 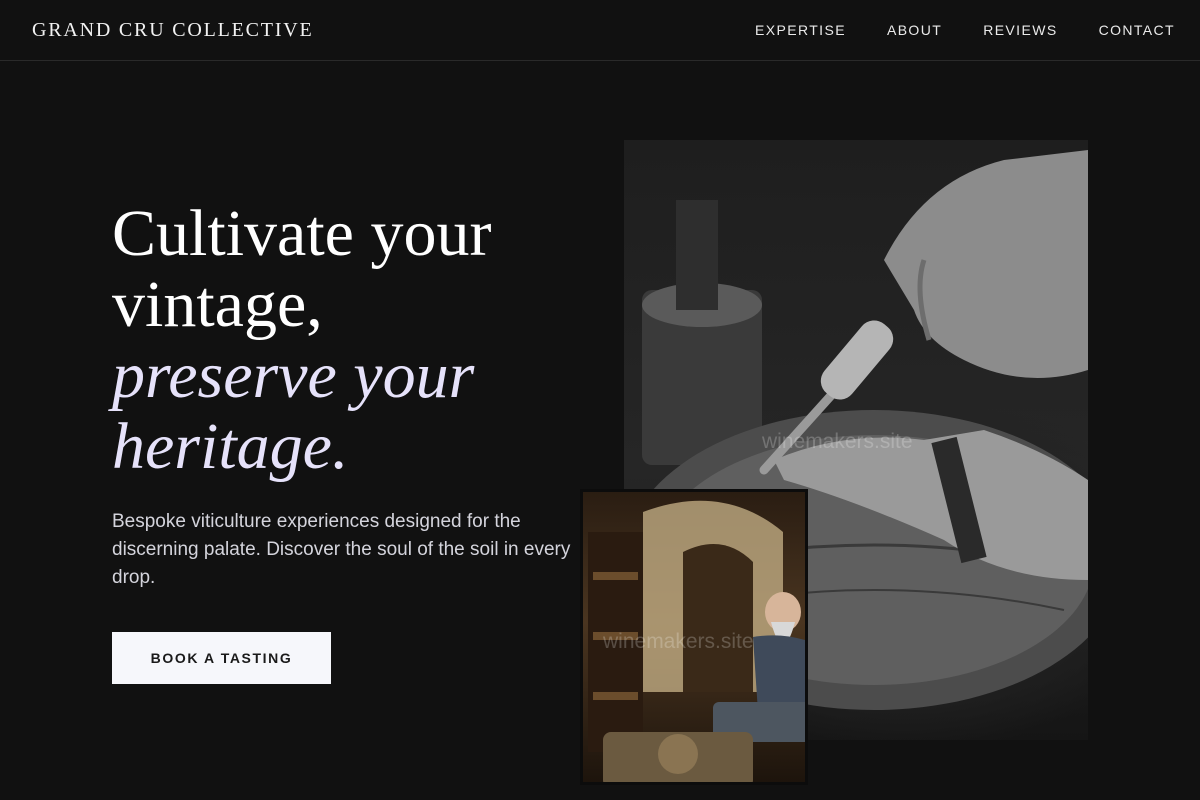 What do you see at coordinates (1020, 30) in the screenshot?
I see `nav-link-reviews: REVIEWS` at bounding box center [1020, 30].